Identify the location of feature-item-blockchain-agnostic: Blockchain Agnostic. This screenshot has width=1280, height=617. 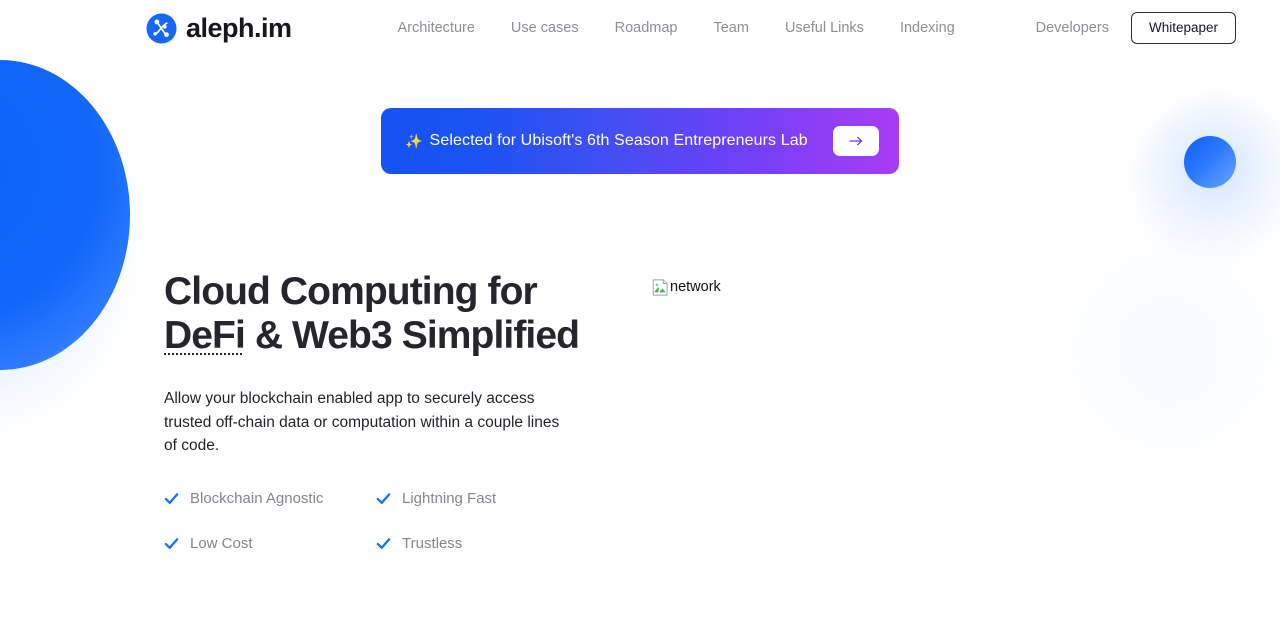
(270, 499).